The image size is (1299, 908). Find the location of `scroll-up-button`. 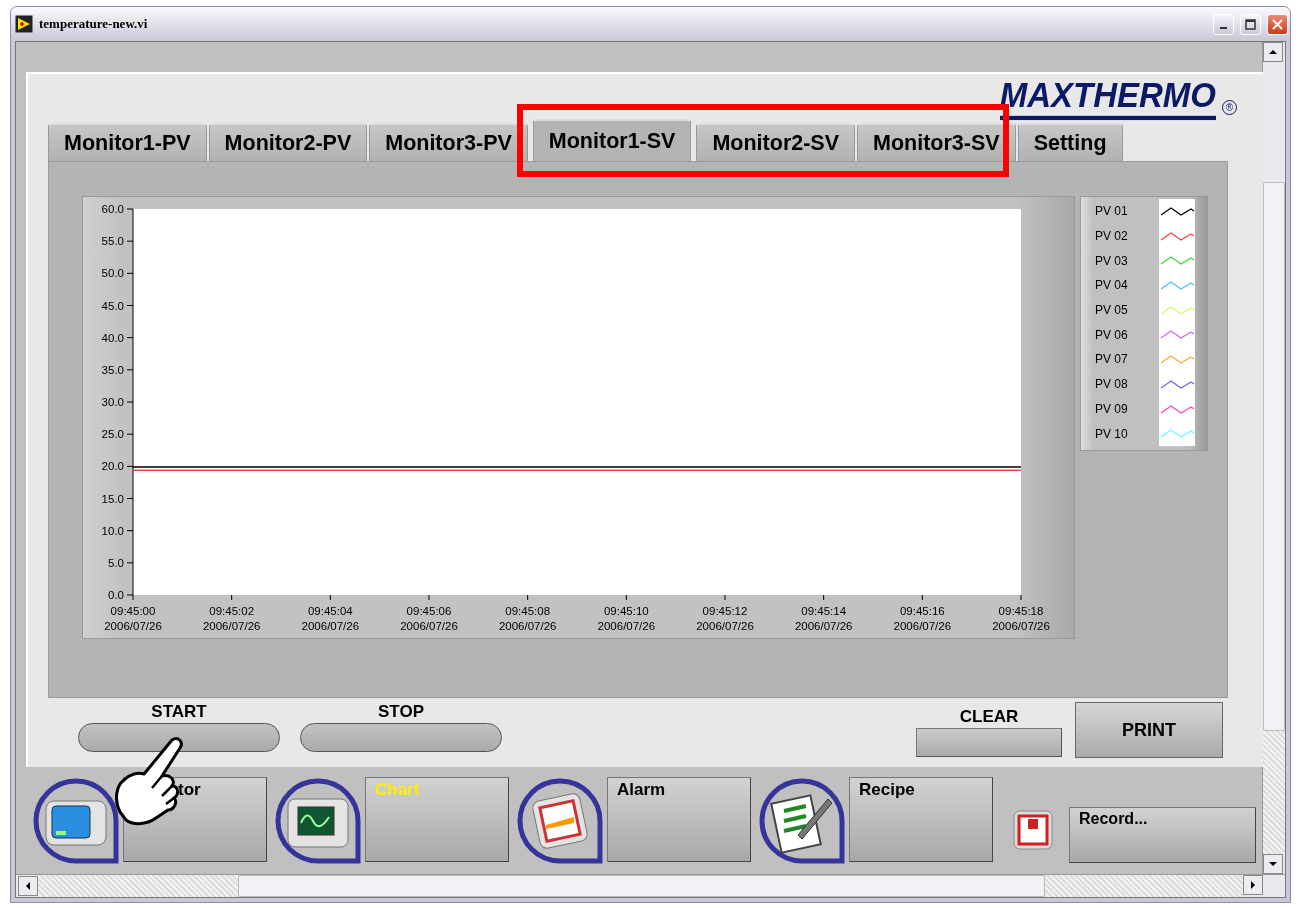

scroll-up-button is located at coordinates (1273, 52).